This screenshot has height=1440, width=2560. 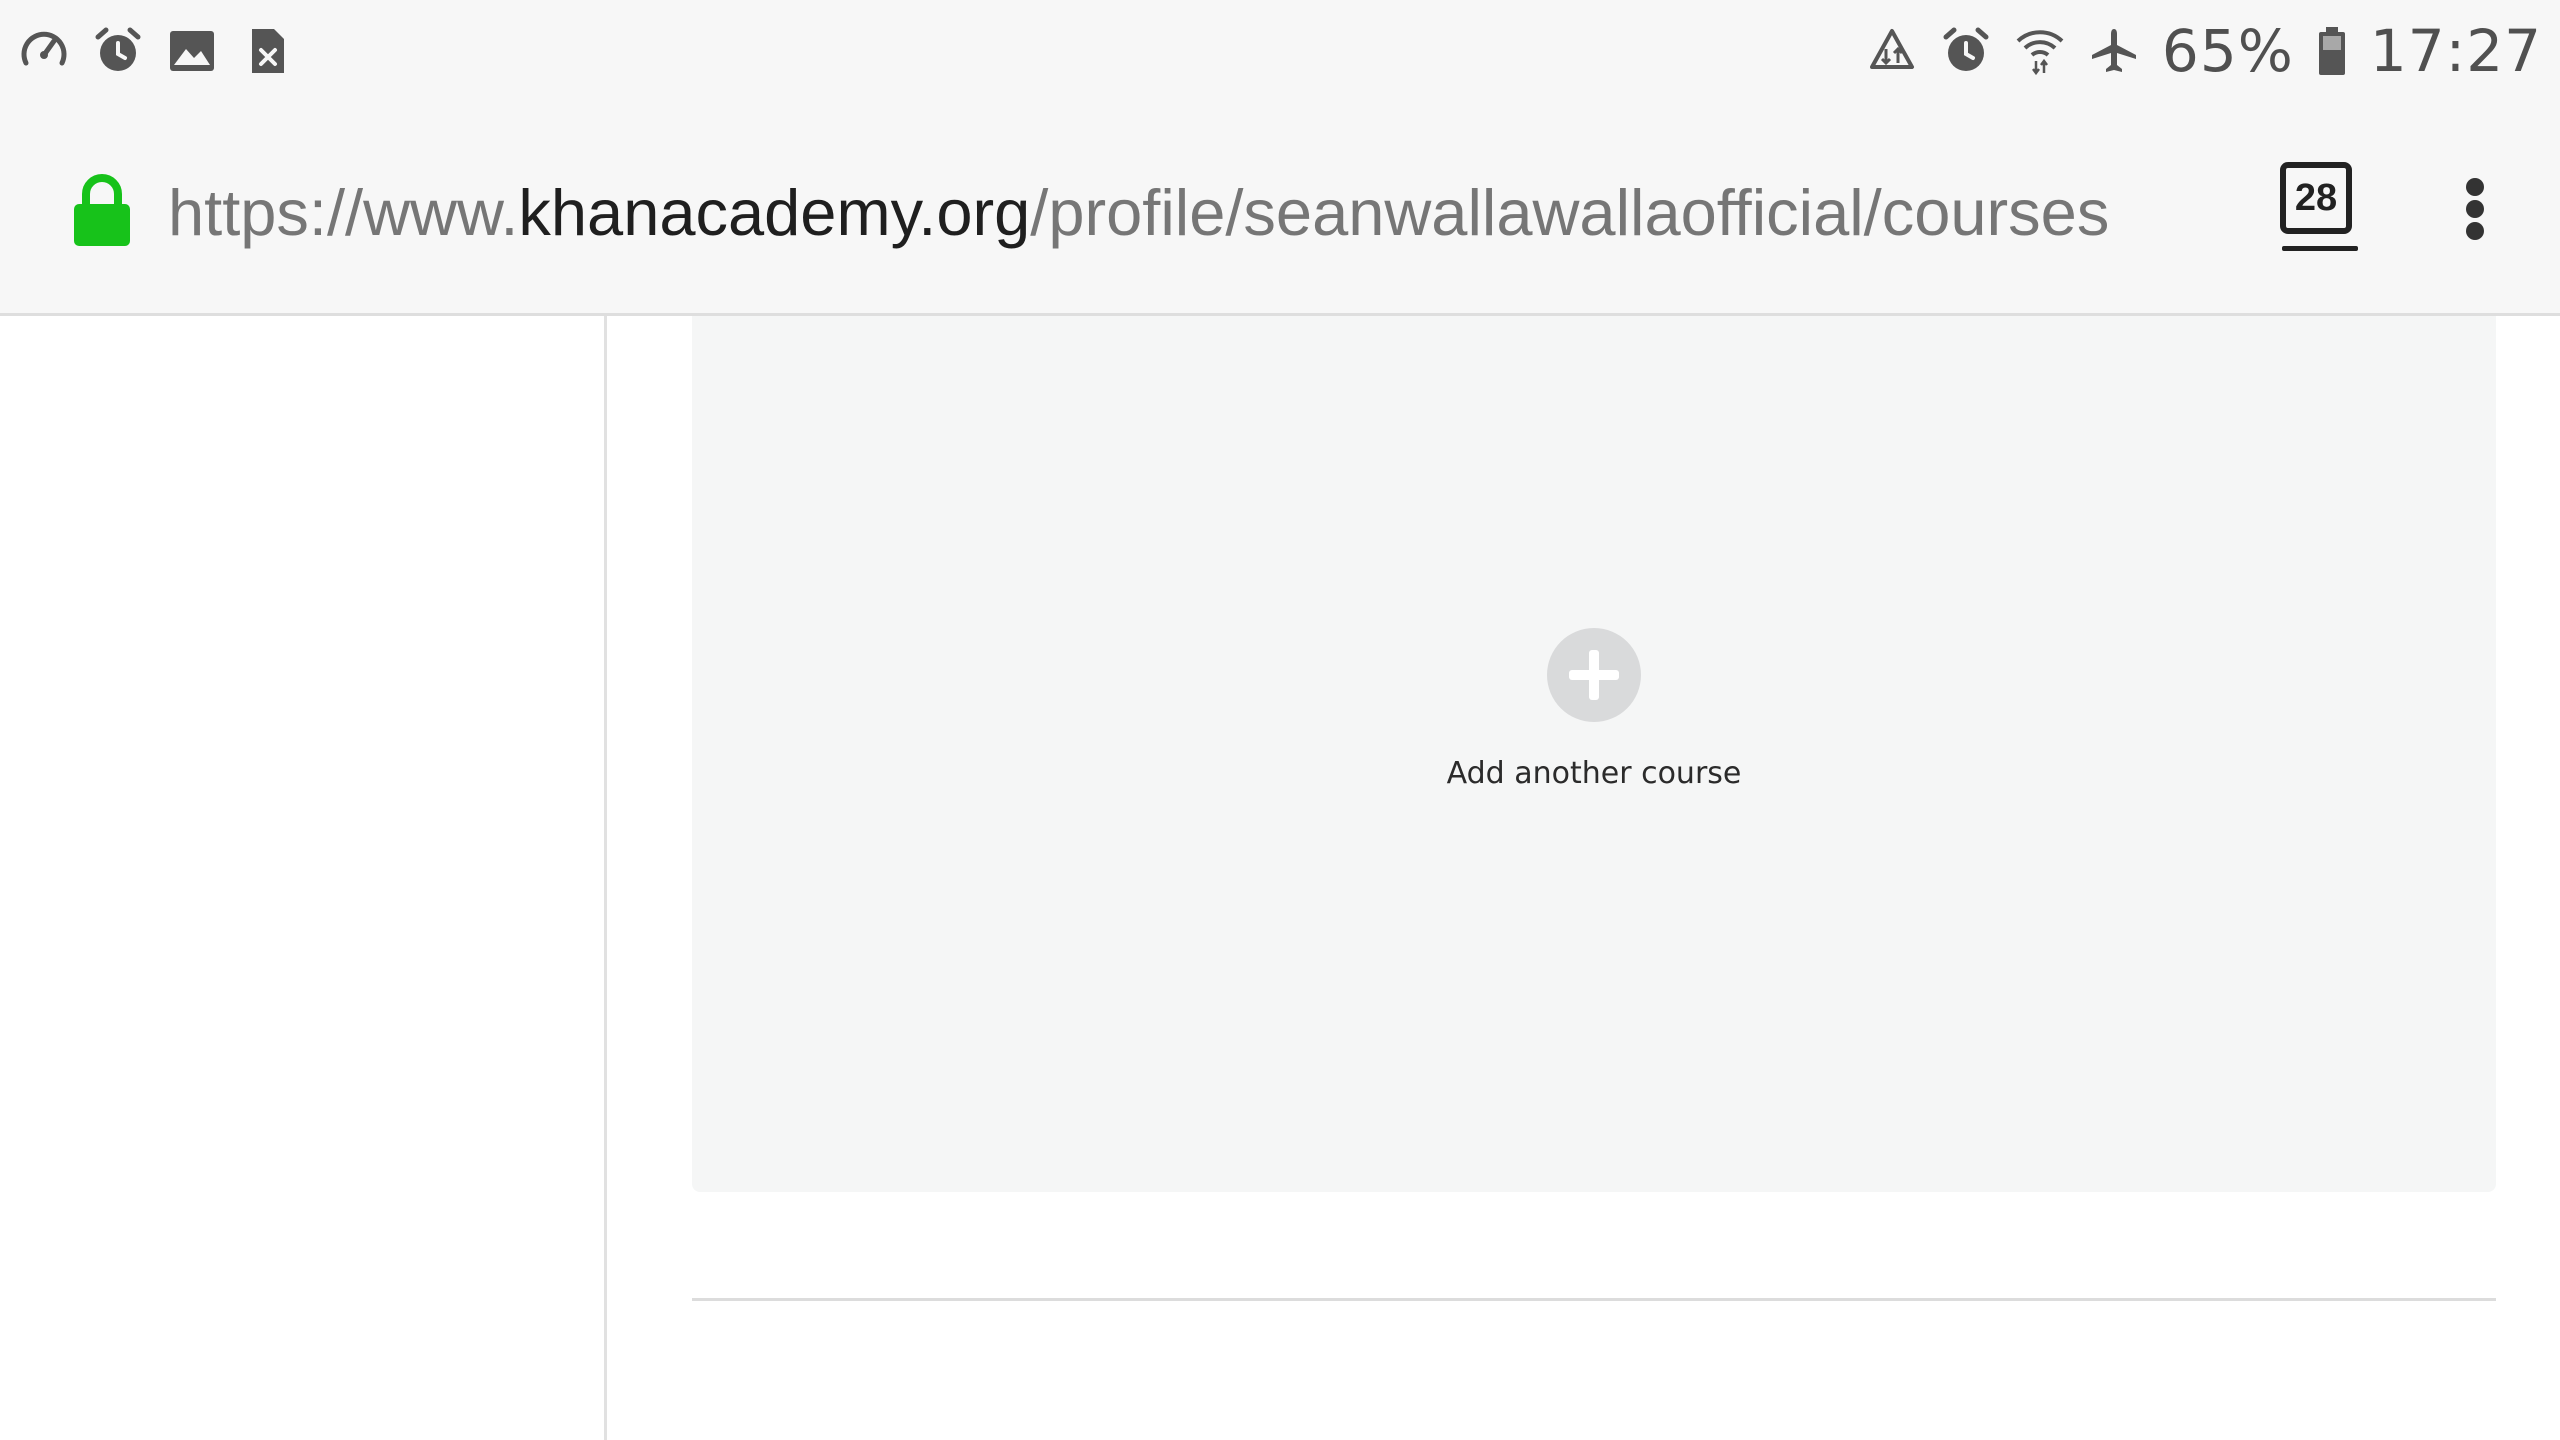 I want to click on secure-lock-icon, so click(x=102, y=210).